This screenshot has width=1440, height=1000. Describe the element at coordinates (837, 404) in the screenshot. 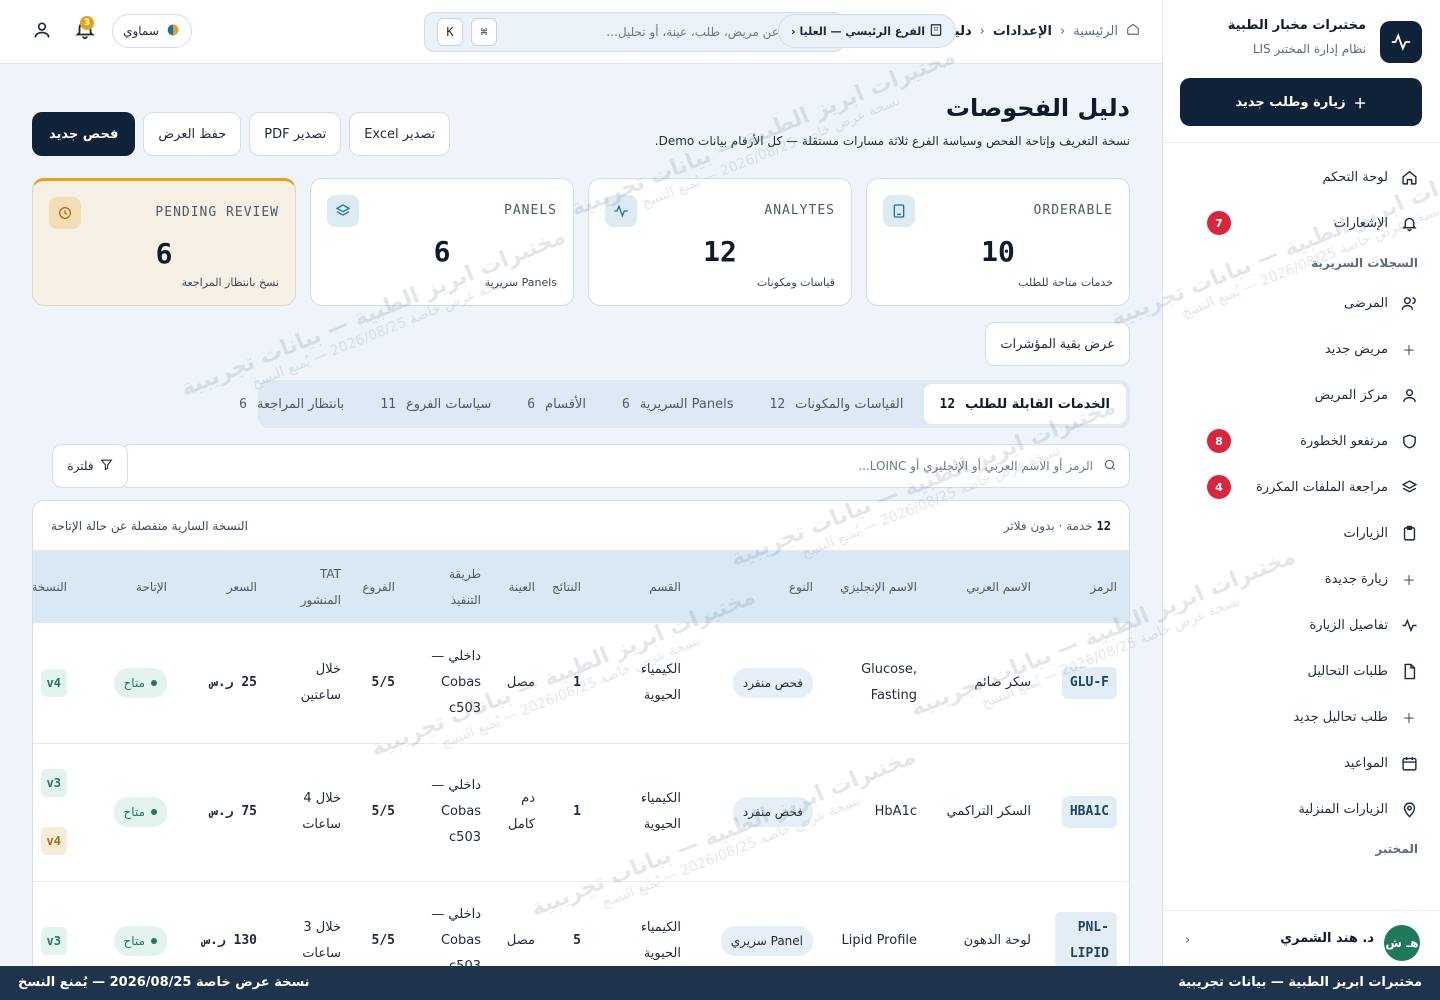

I see `tab-analytes: القياسات والمكونات 12` at that location.